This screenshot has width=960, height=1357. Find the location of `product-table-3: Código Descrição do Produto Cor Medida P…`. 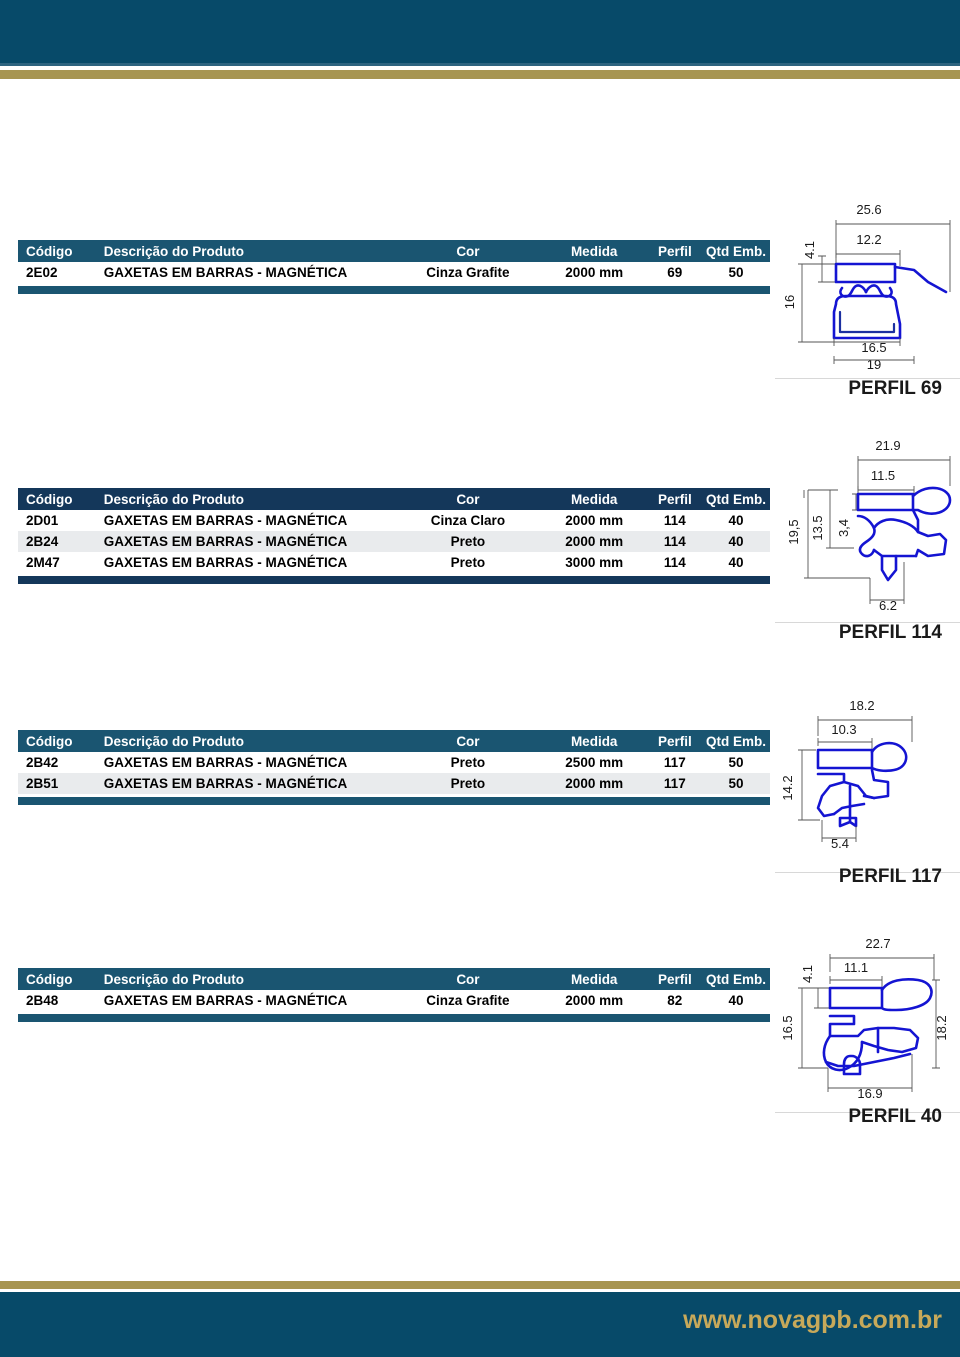

product-table-3: Código Descrição do Produto Cor Medida P… is located at coordinates (394, 767).